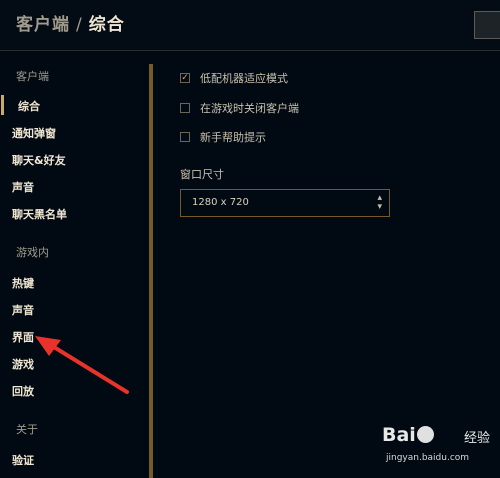  What do you see at coordinates (2, 105) in the screenshot?
I see `active-item-indicator` at bounding box center [2, 105].